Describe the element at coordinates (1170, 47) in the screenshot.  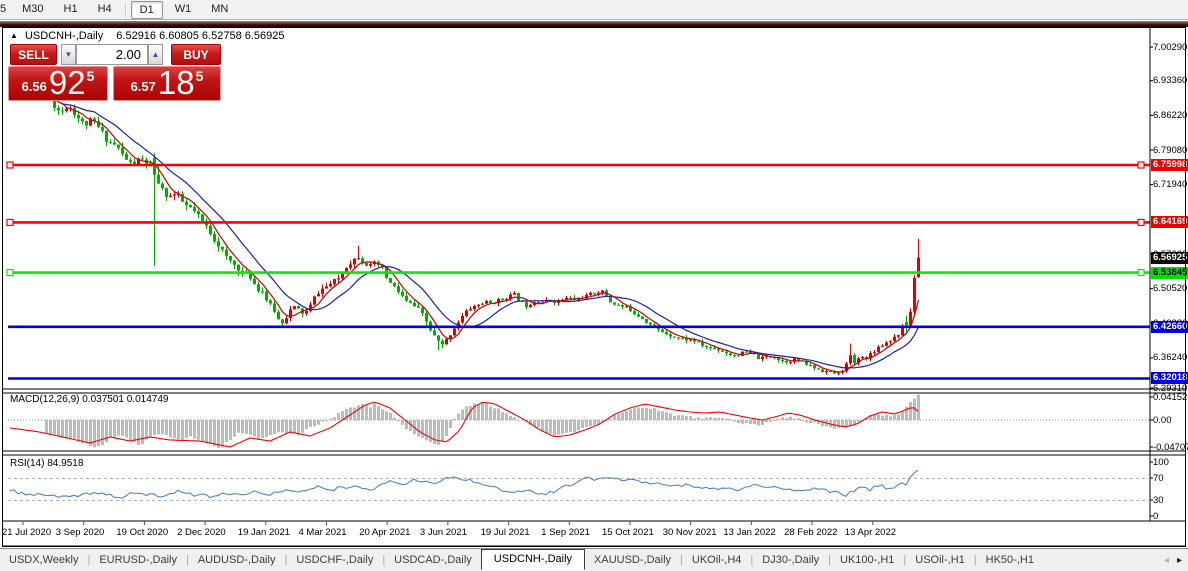
I see `price-axis-label: 7.00290` at that location.